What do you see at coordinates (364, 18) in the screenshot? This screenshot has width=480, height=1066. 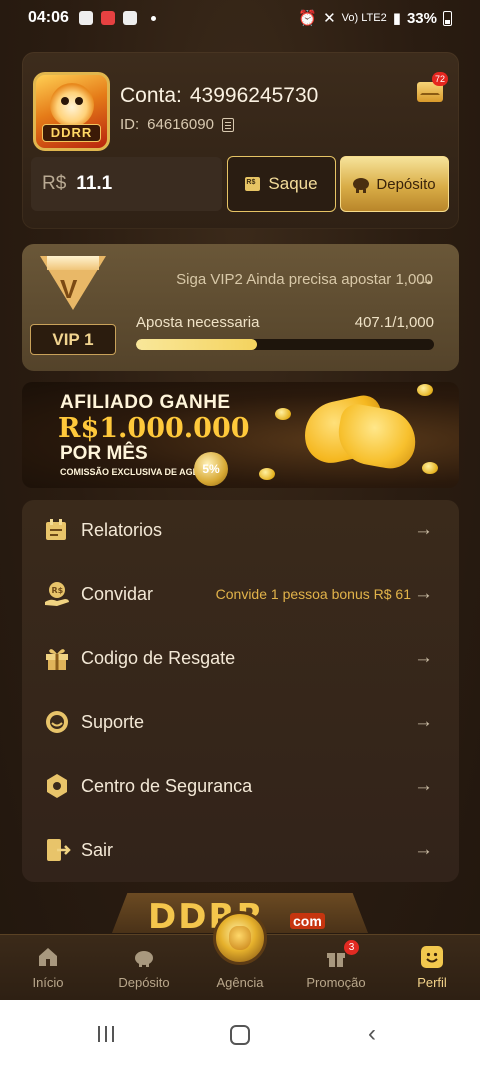 I see `network-indicator: Vo) LTE2` at bounding box center [364, 18].